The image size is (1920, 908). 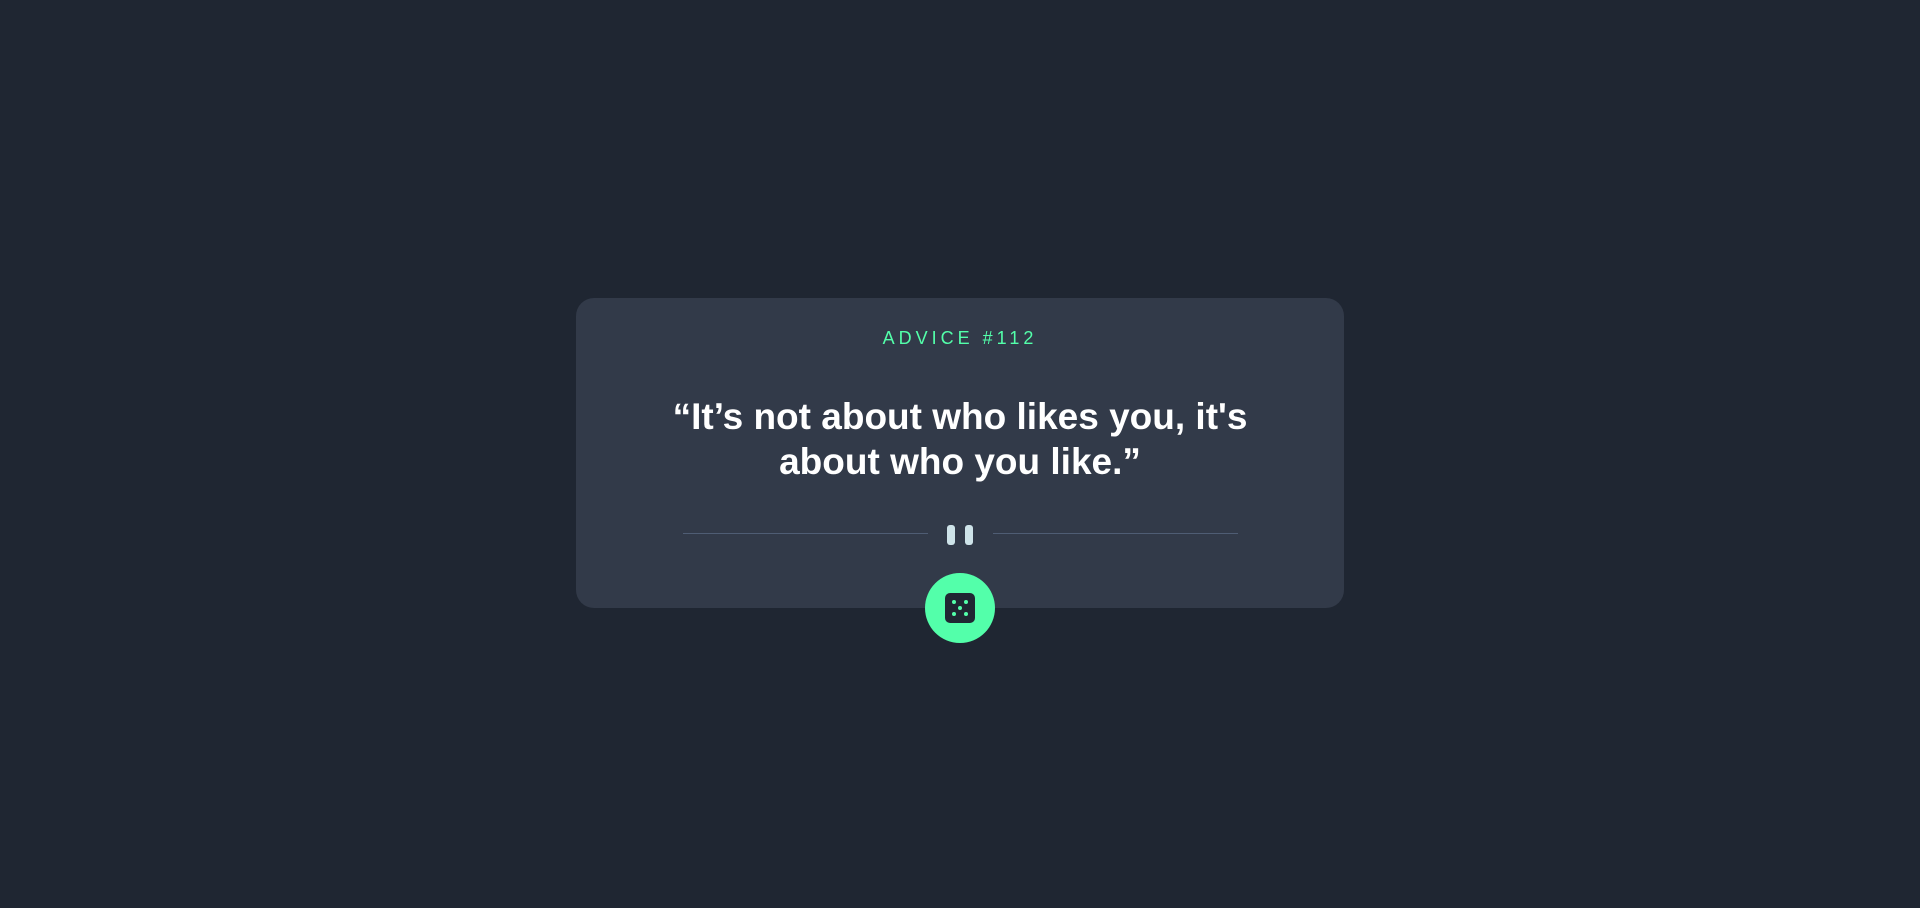 I want to click on divider, so click(x=960, y=534).